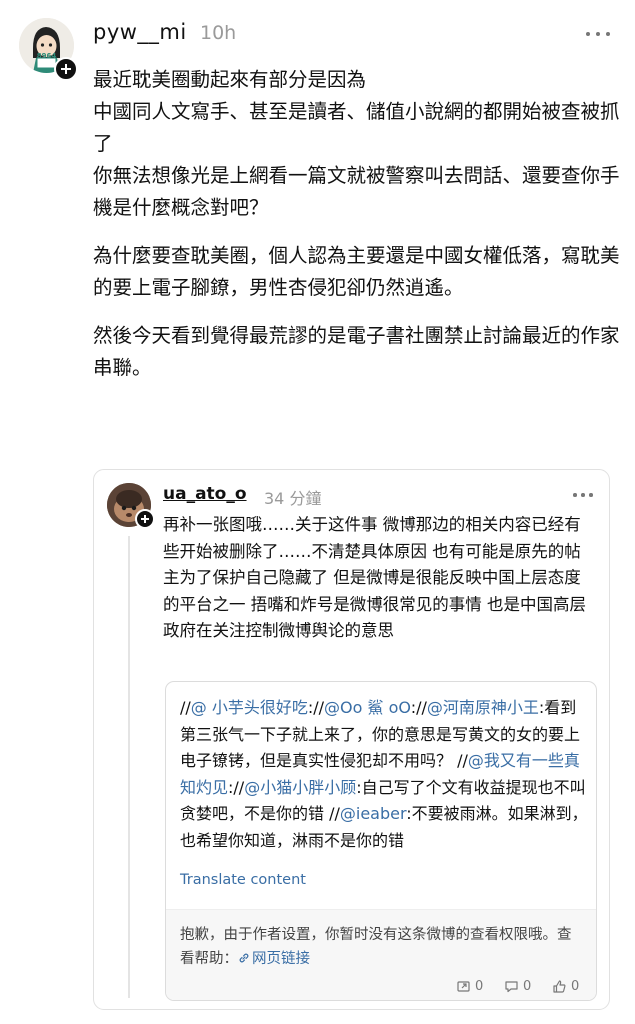 The width and height of the screenshot is (635, 1024). I want to click on comment-count: 0, so click(517, 986).